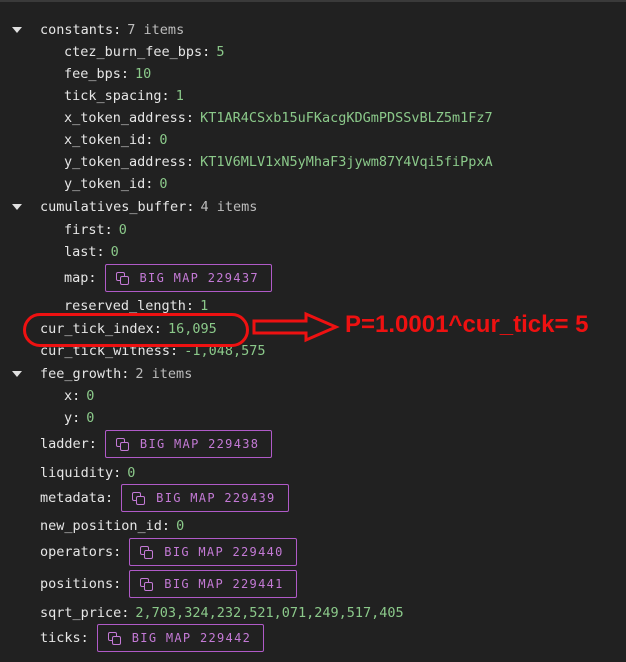 The height and width of the screenshot is (662, 626). Describe the element at coordinates (156, 30) in the screenshot. I see `item-count: 7 items` at that location.